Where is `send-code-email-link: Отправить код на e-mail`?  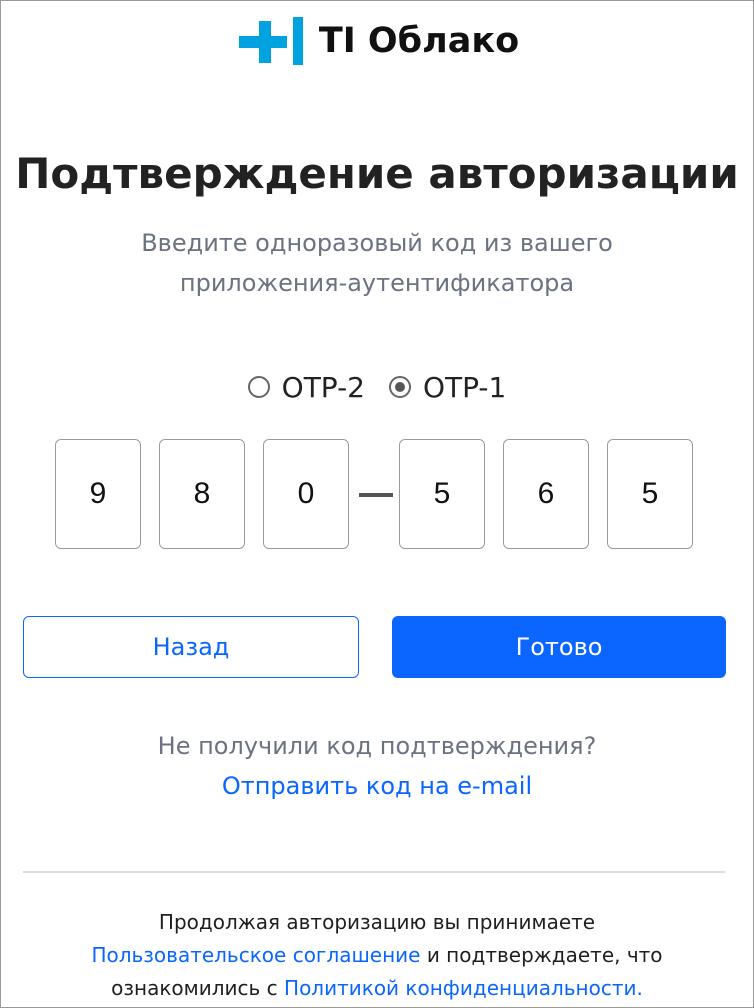
send-code-email-link: Отправить код на e-mail is located at coordinates (377, 786).